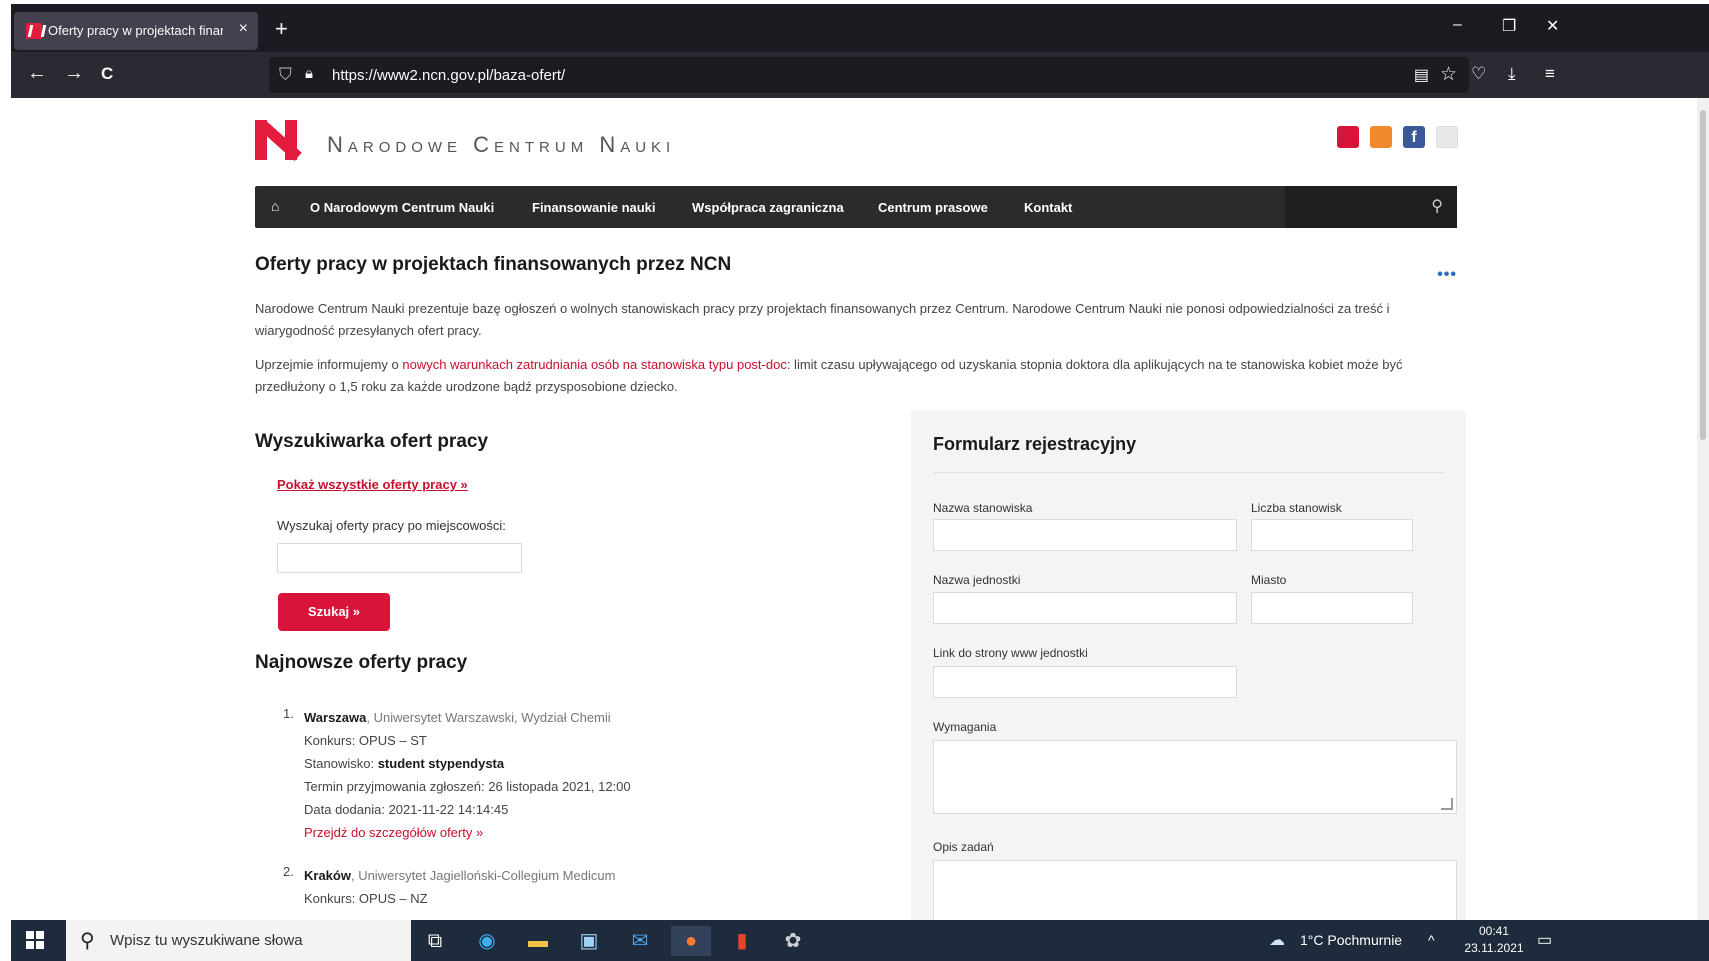  Describe the element at coordinates (1277, 940) in the screenshot. I see `weather-cloud-icon: ☁` at that location.